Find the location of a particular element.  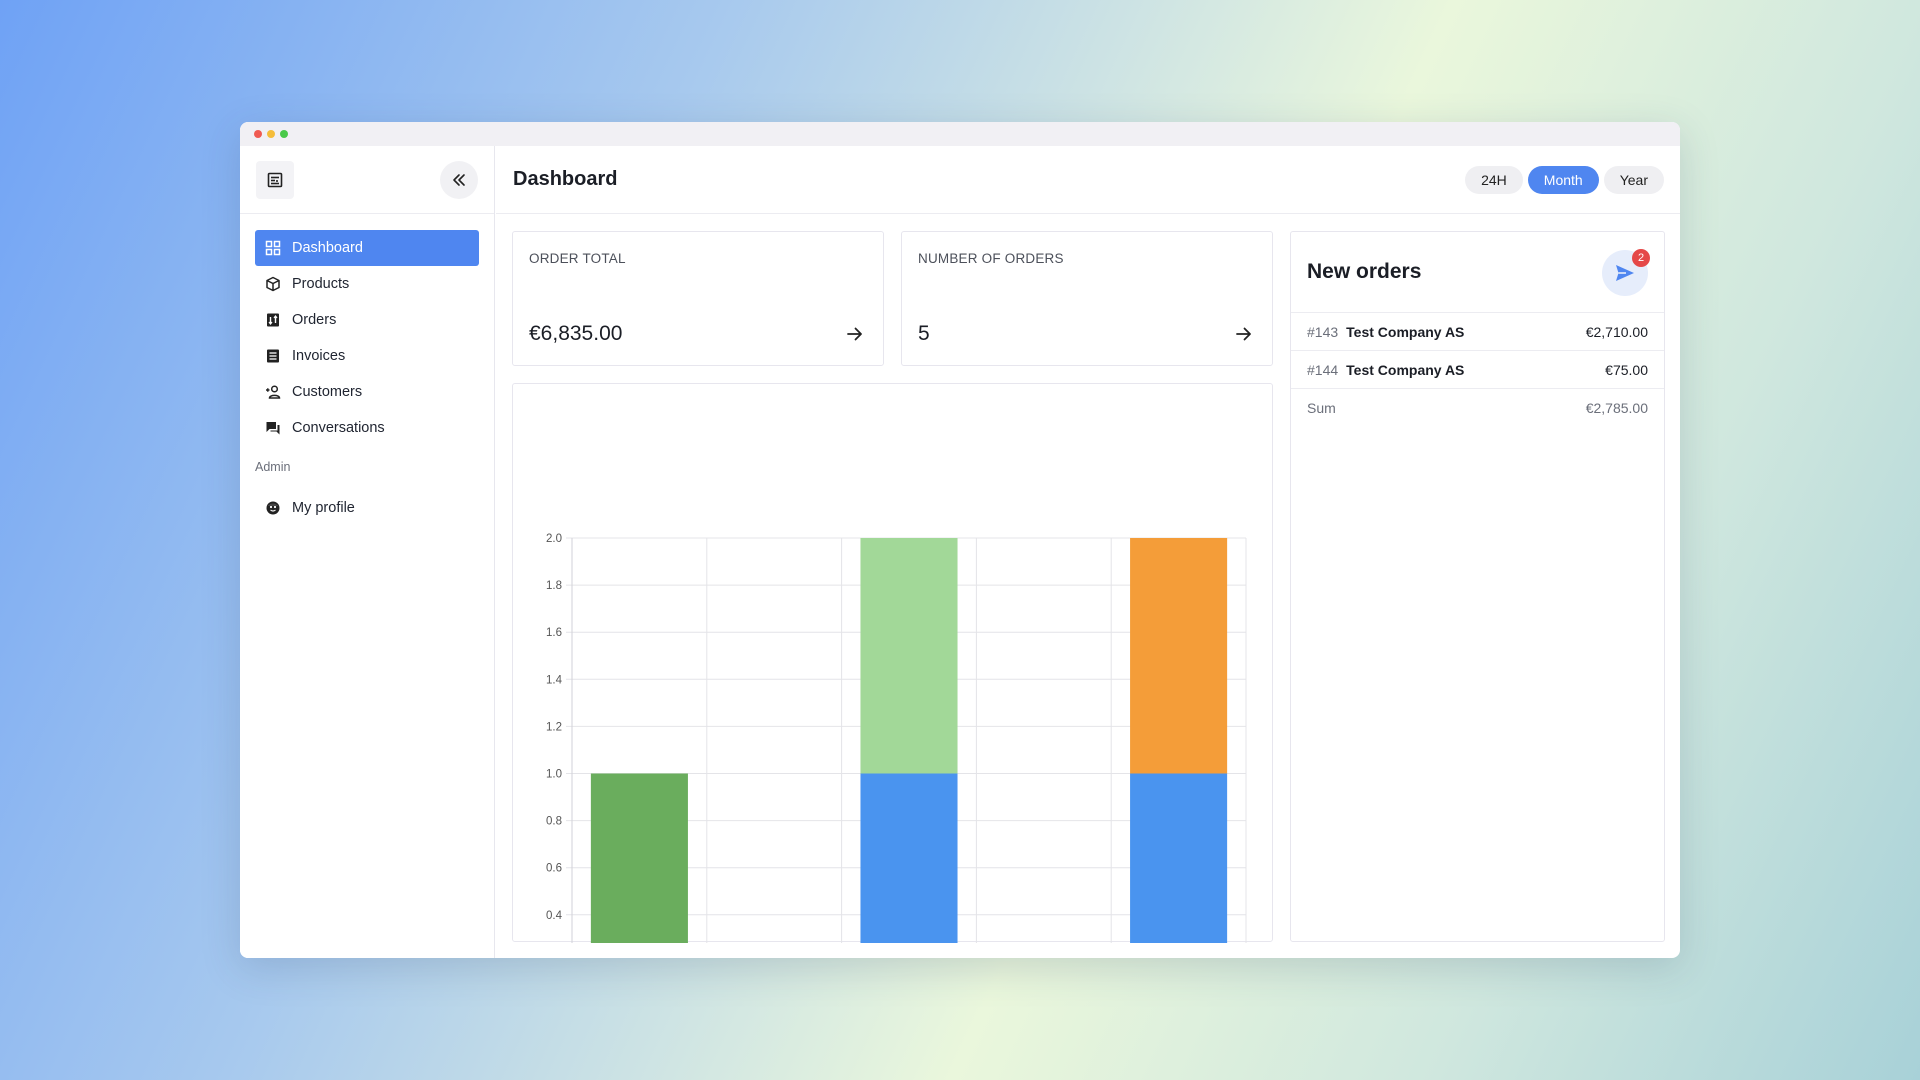

send-icon is located at coordinates (1625, 273).